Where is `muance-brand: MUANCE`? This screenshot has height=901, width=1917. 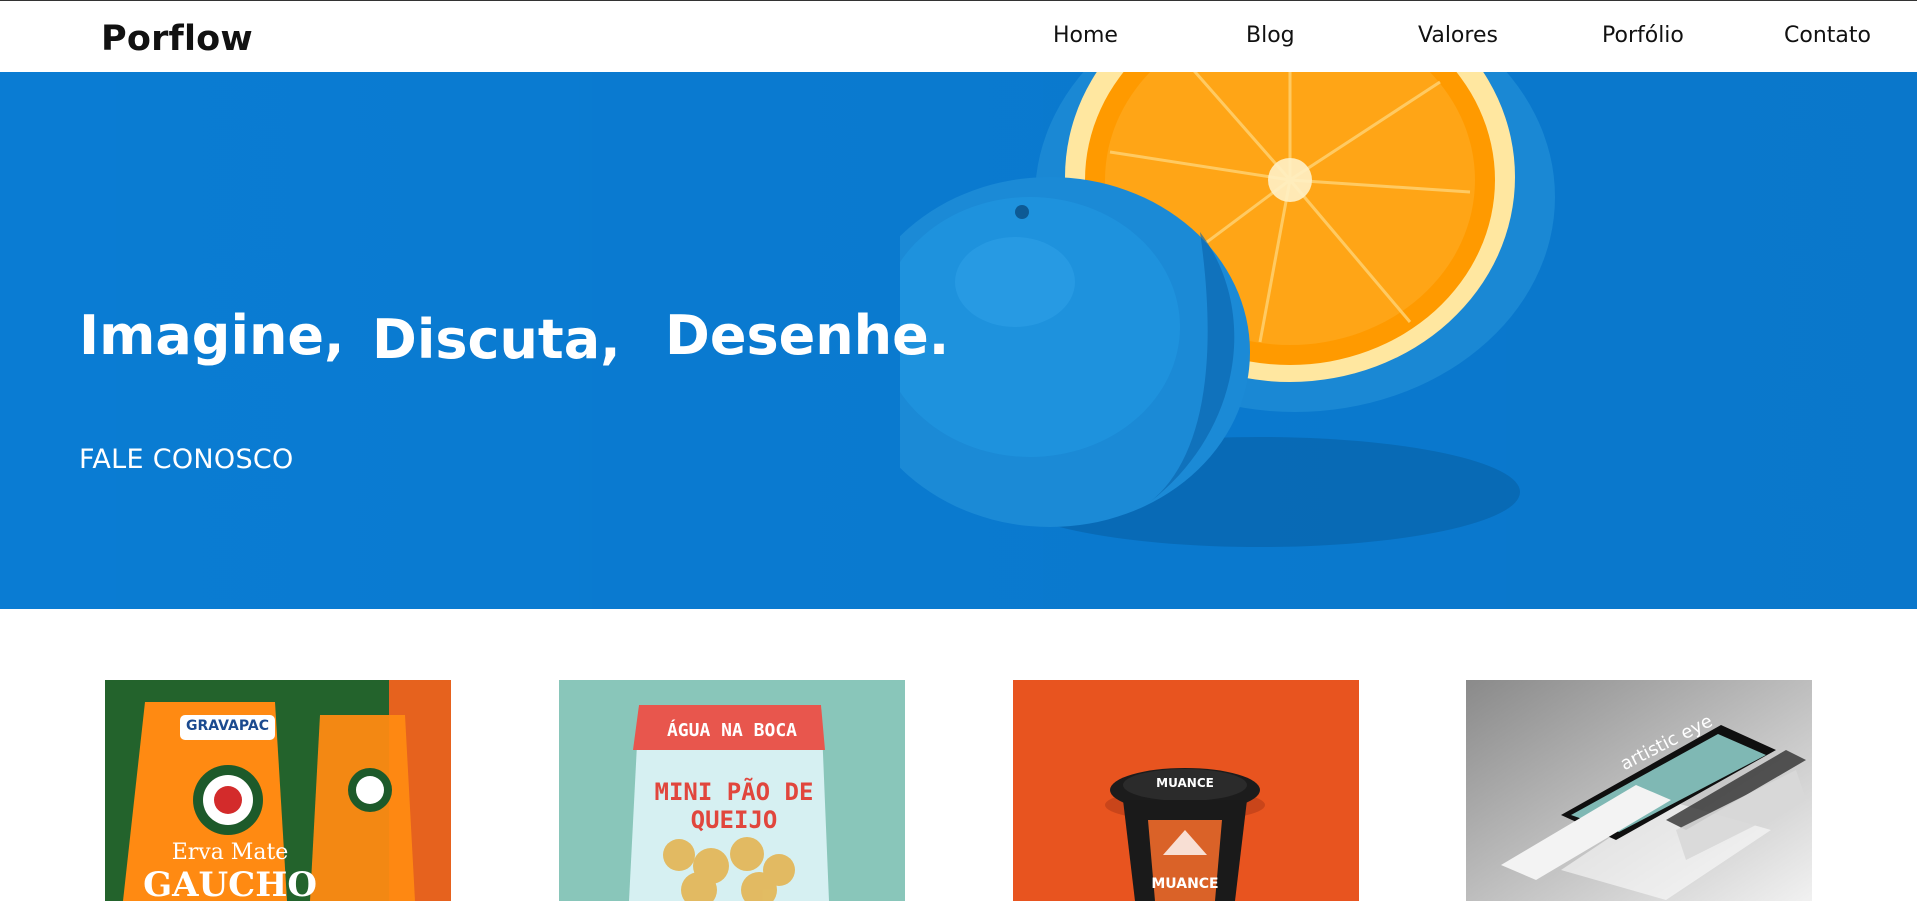
muance-brand: MUANCE is located at coordinates (1185, 783).